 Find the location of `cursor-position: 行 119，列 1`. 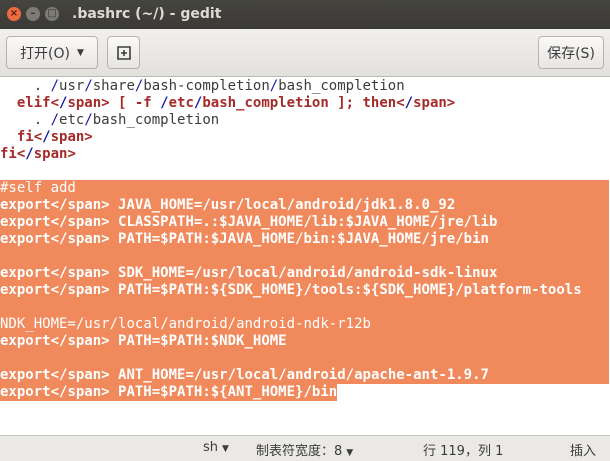

cursor-position: 行 119，列 1 is located at coordinates (463, 449).